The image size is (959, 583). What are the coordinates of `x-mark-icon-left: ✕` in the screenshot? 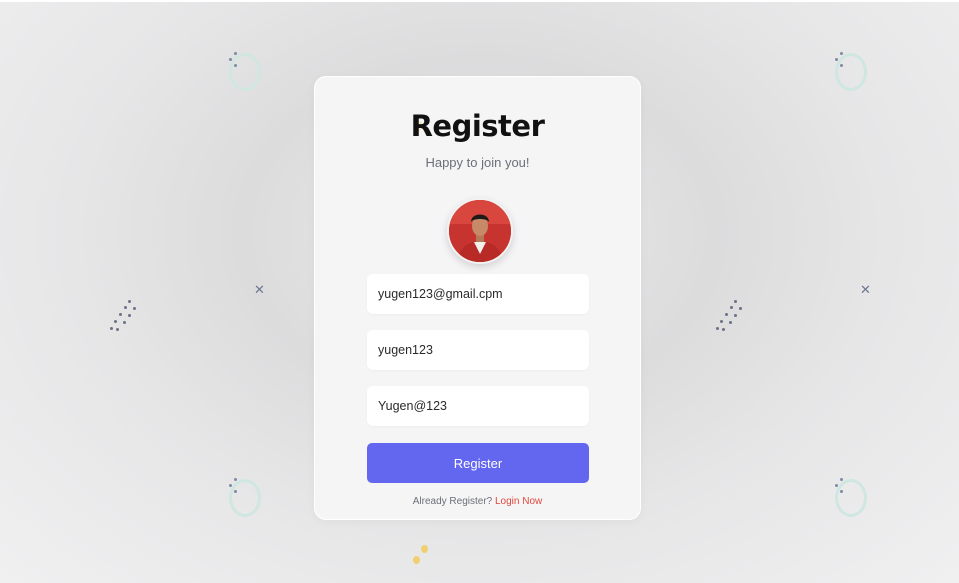 It's located at (259, 290).